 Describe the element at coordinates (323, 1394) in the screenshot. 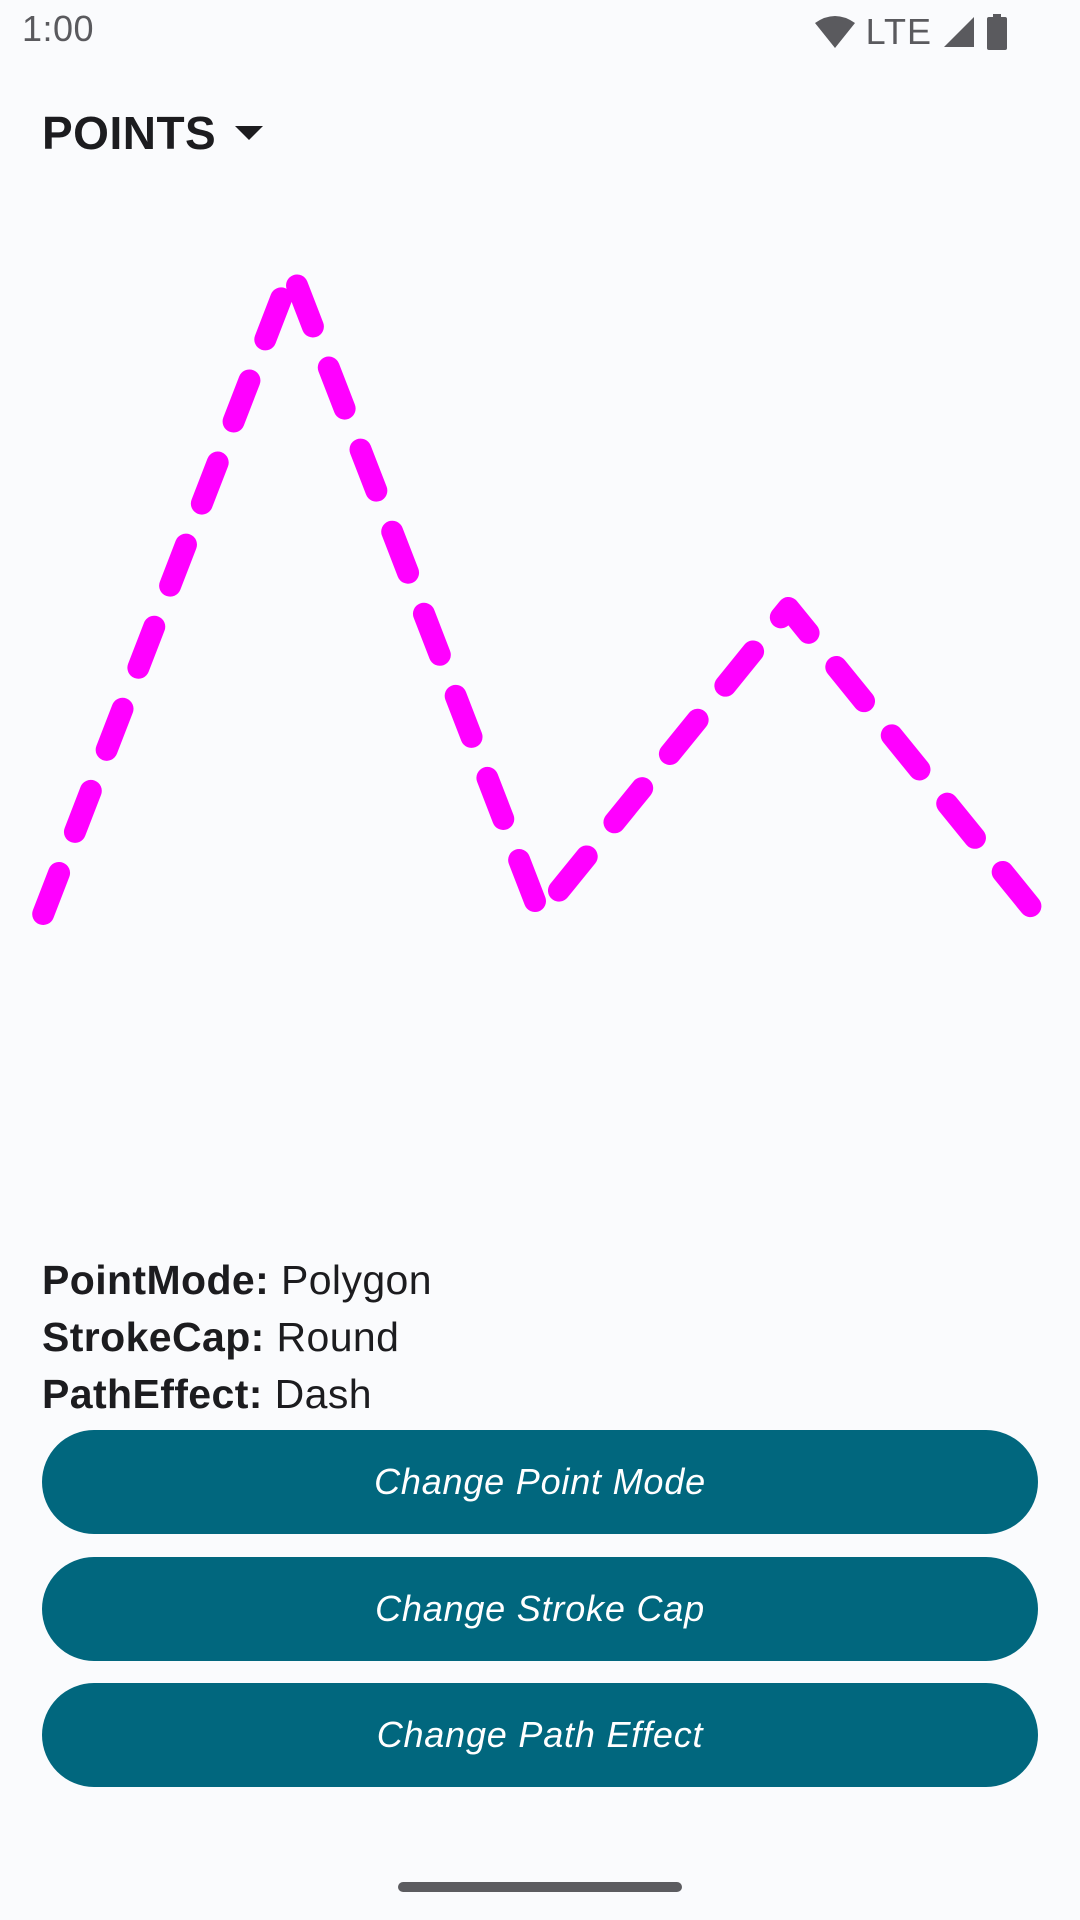

I see `path-effect-value: Dash` at that location.